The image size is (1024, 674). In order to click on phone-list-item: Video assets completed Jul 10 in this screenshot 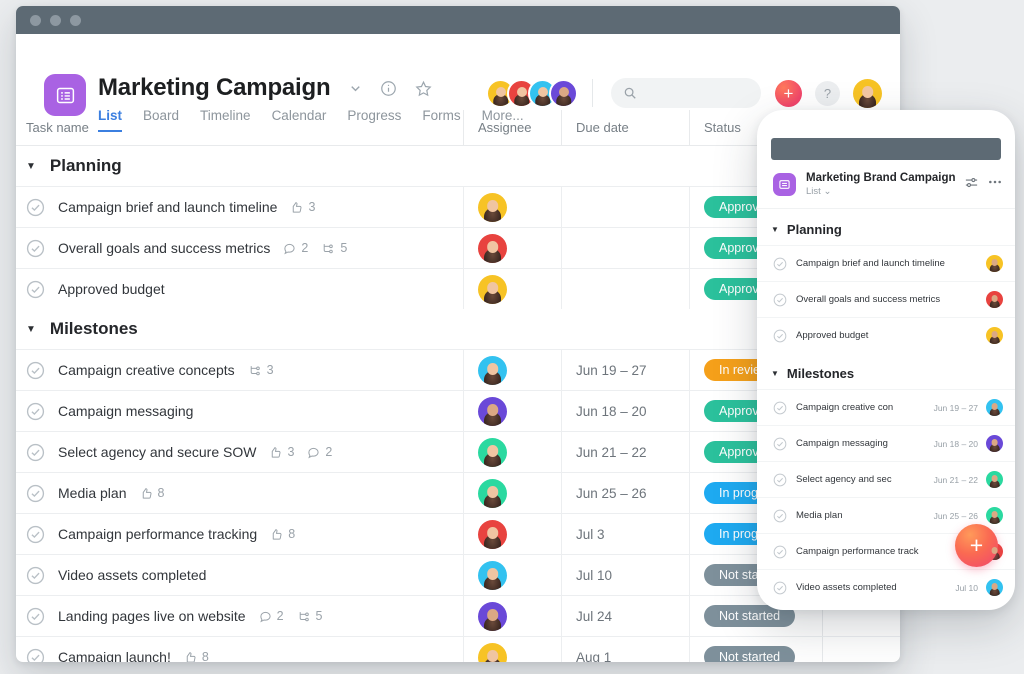, I will do `click(886, 587)`.